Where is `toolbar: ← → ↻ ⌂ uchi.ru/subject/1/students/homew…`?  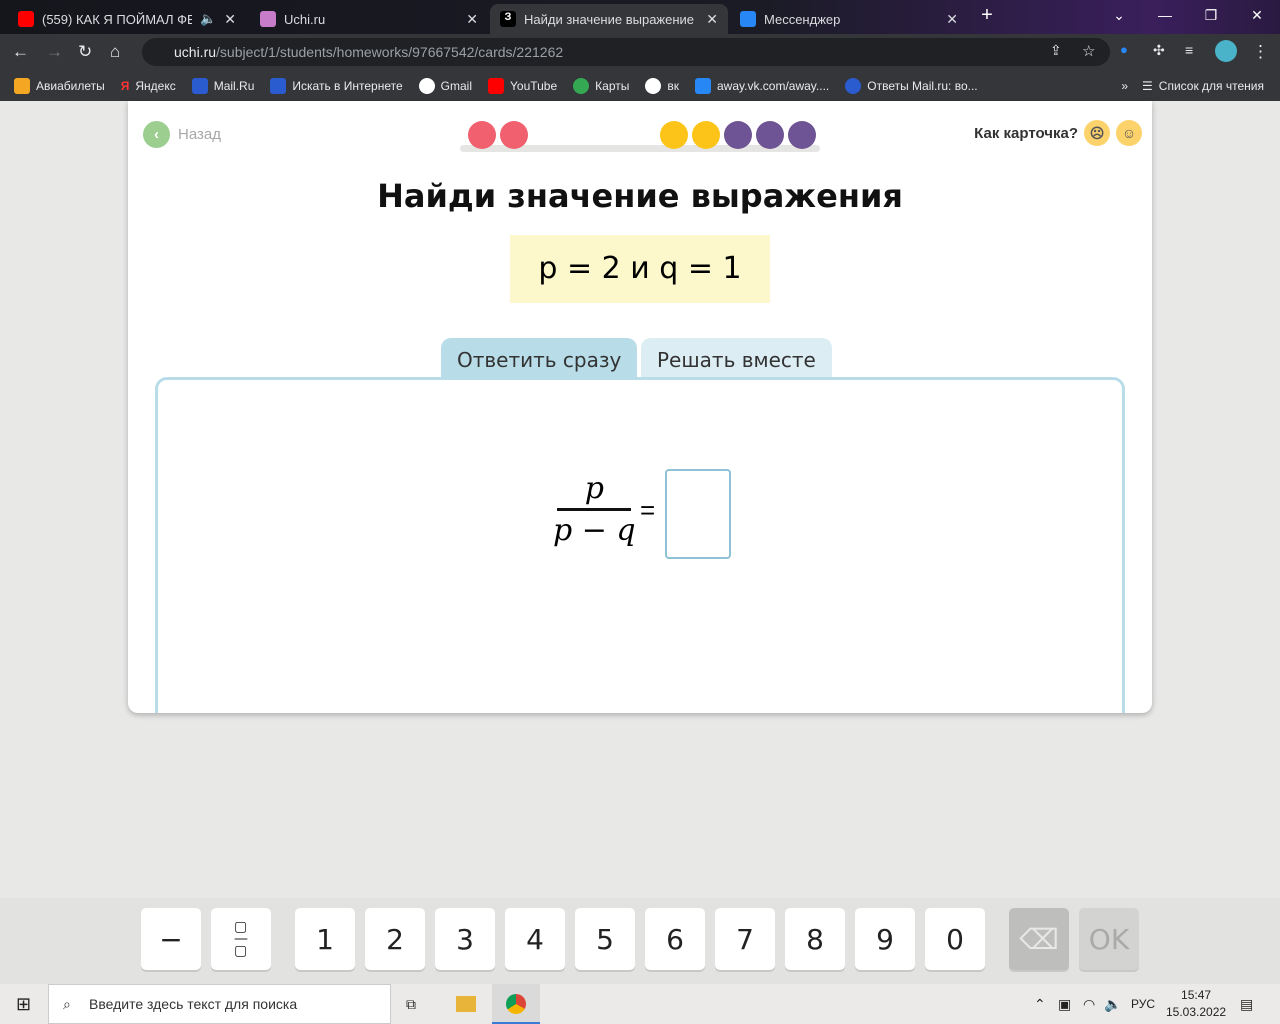
toolbar: ← → ↻ ⌂ uchi.ru/subject/1/students/homew… is located at coordinates (640, 52).